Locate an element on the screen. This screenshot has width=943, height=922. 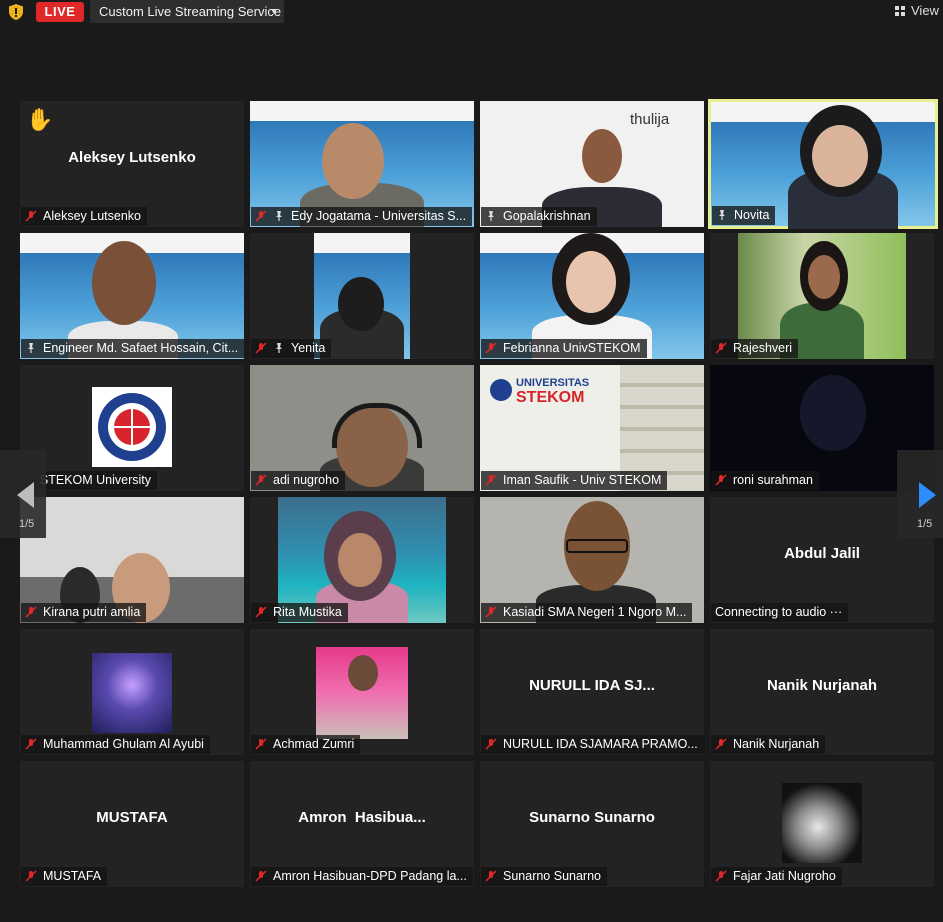
participant-name: Gopalakrishnan is located at coordinates (547, 216).